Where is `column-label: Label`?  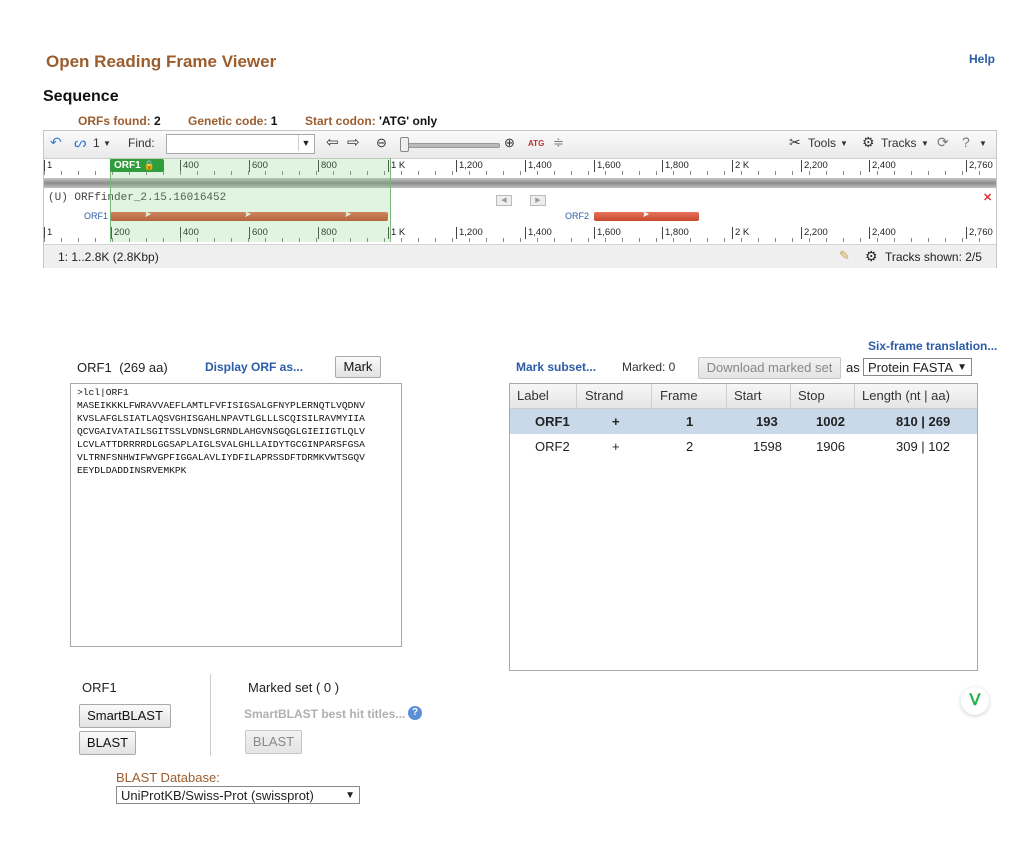 column-label: Label is located at coordinates (533, 395).